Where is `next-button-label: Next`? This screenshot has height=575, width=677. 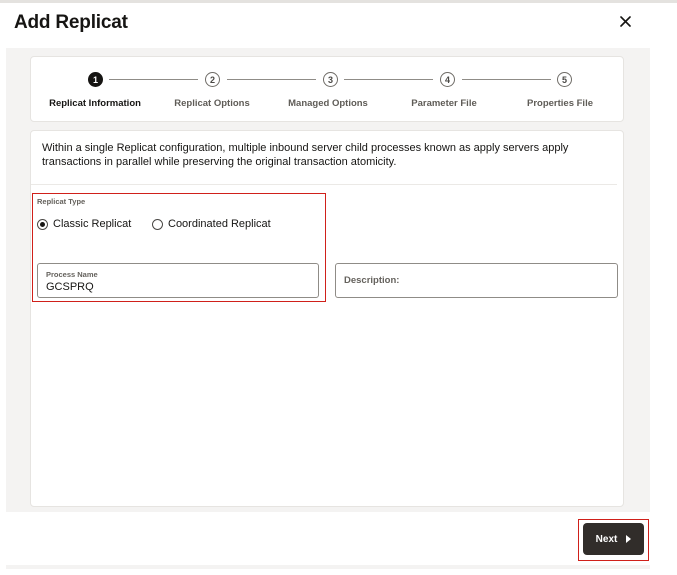 next-button-label: Next is located at coordinates (606, 539).